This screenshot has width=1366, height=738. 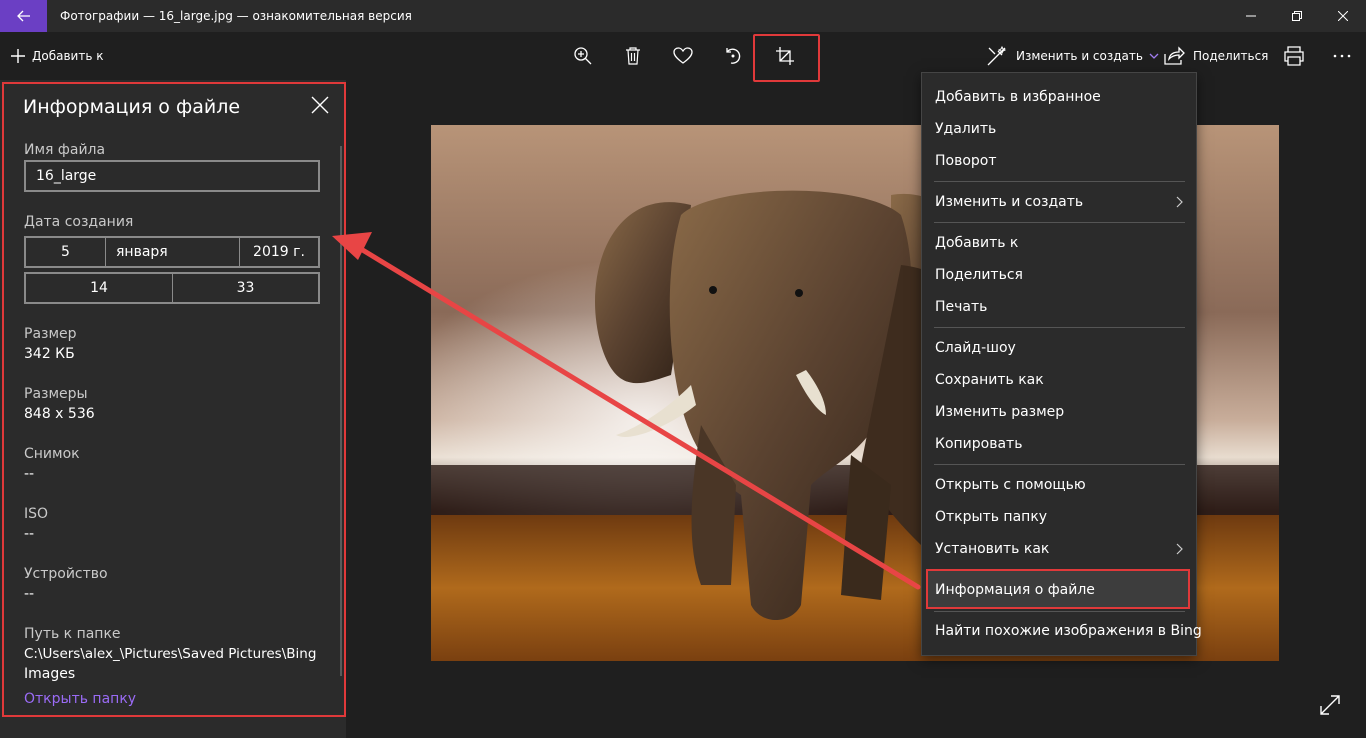 I want to click on menu-item-share: Поделиться, so click(x=979, y=275).